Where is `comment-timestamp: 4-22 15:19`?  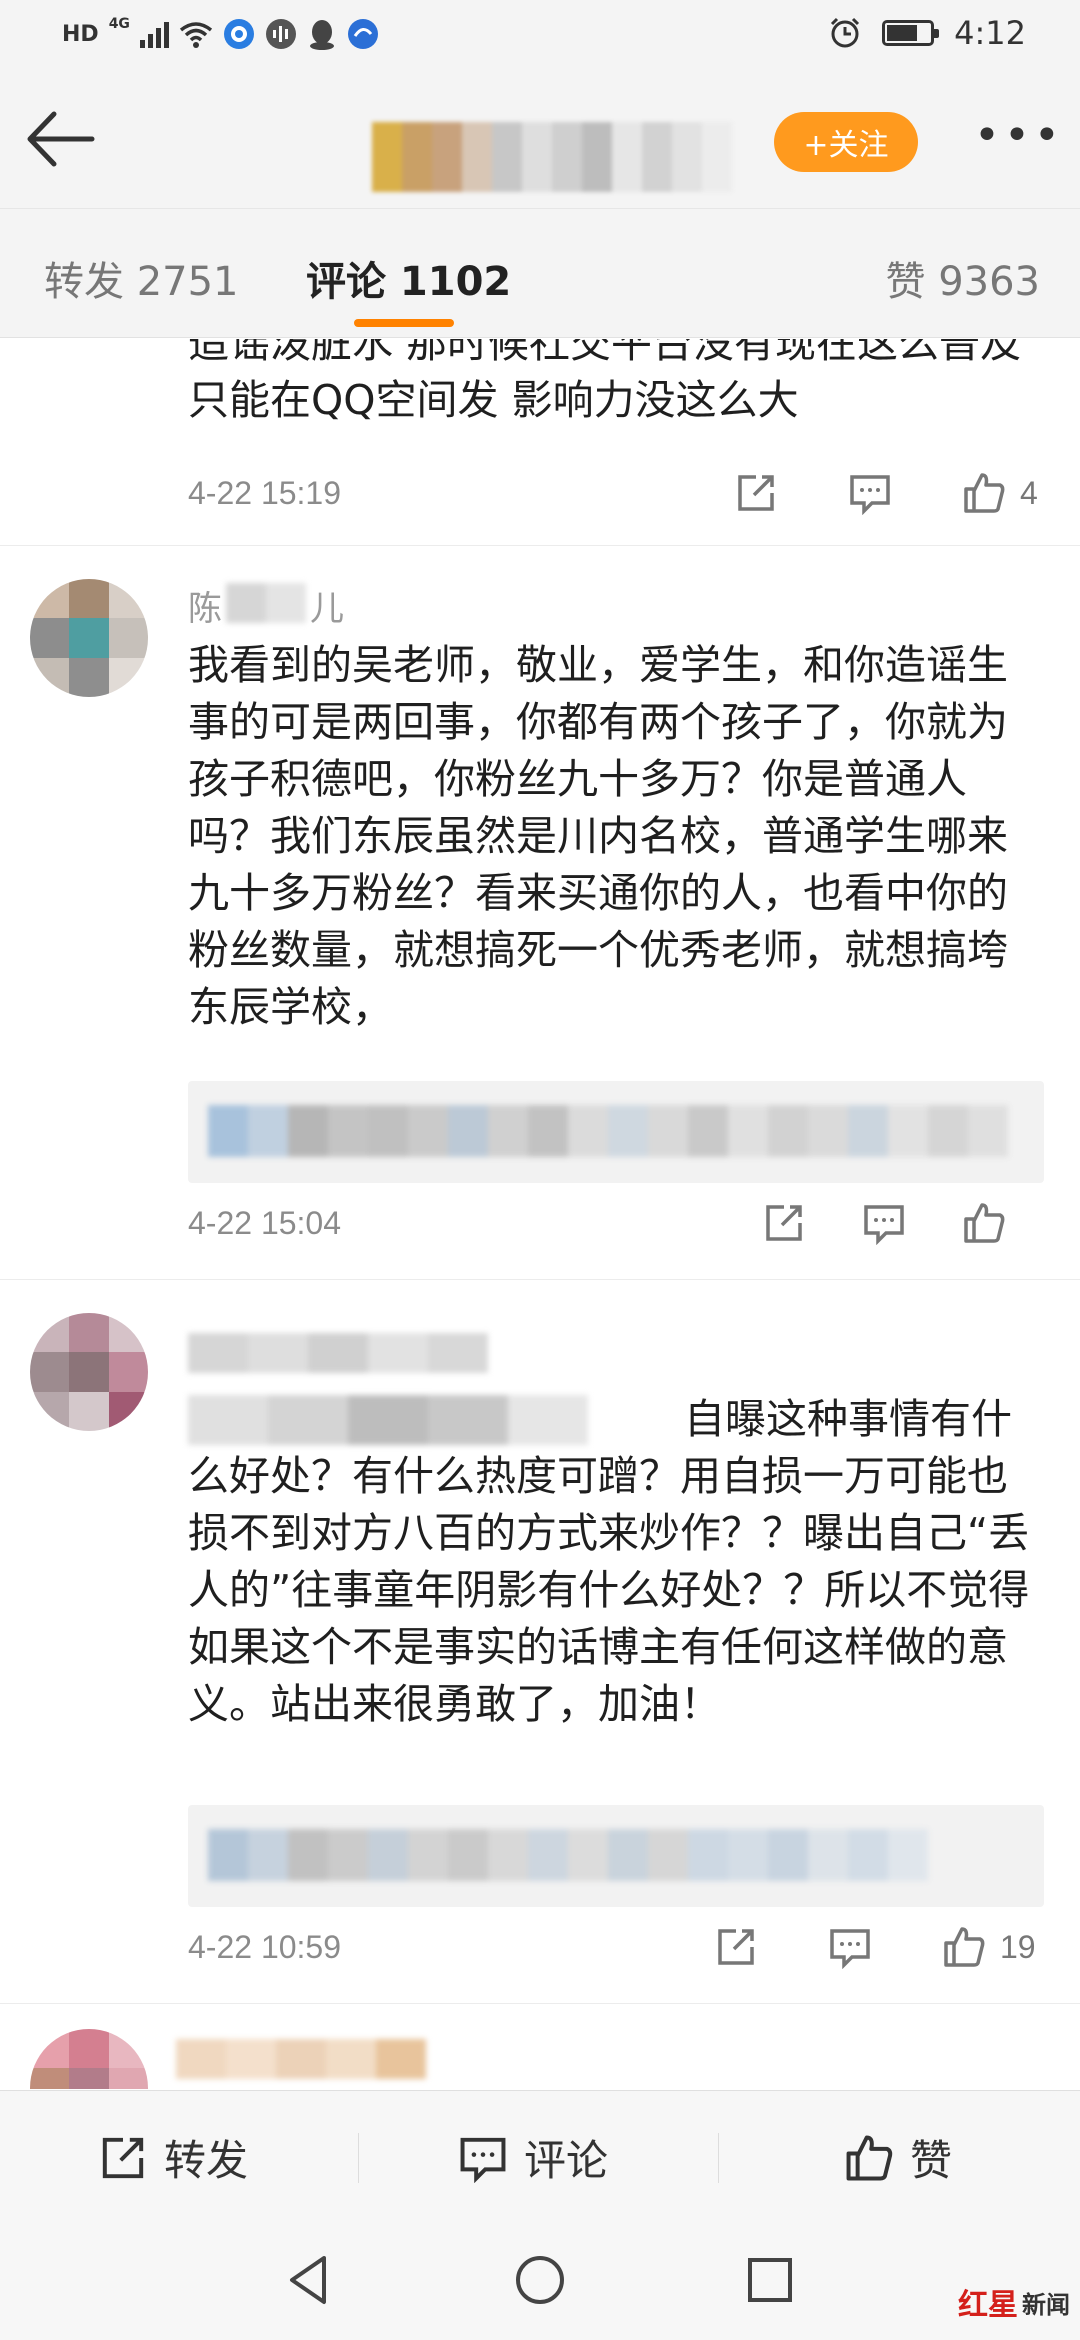
comment-timestamp: 4-22 15:19 is located at coordinates (265, 493).